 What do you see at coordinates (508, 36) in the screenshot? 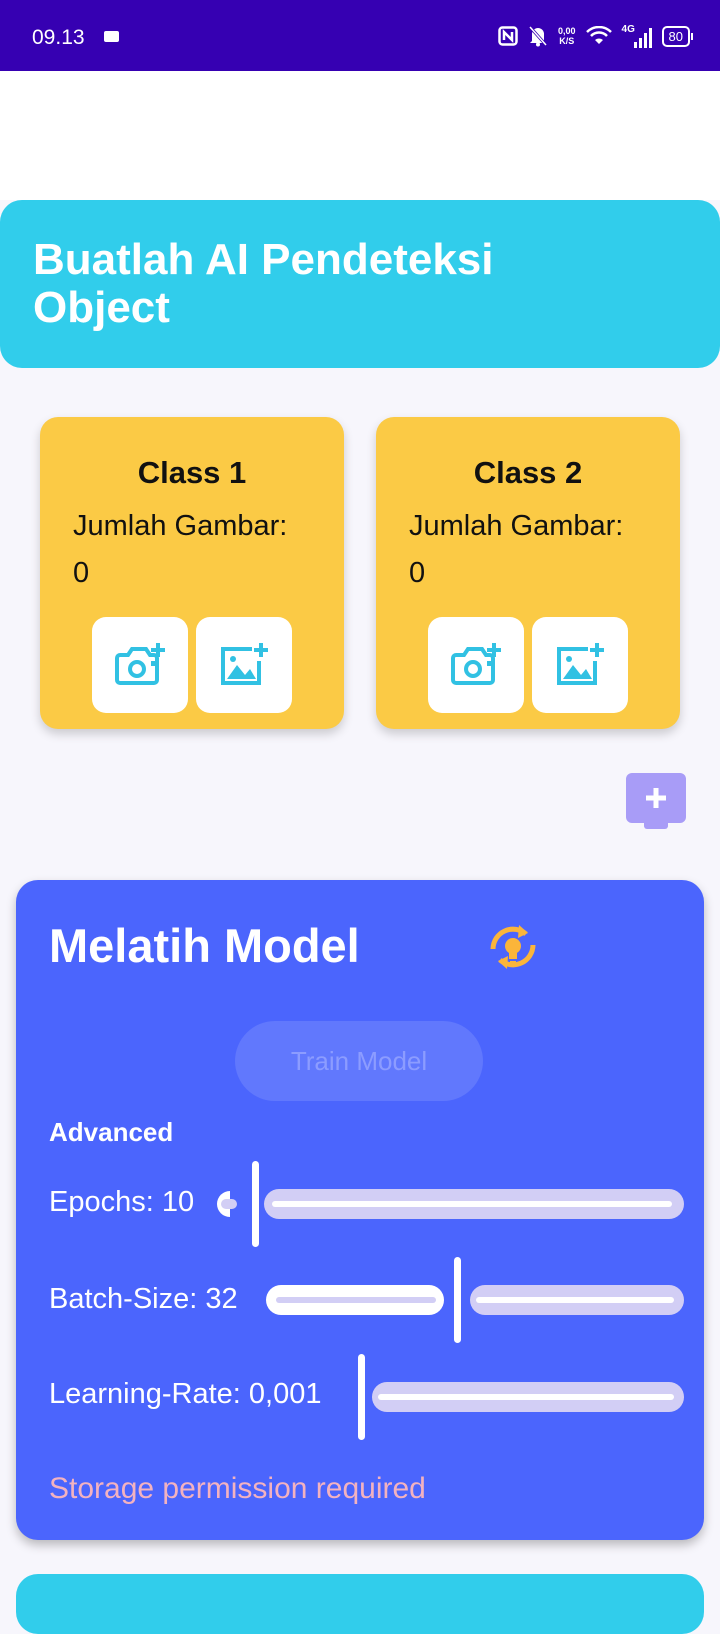
I see `nfc-icon` at bounding box center [508, 36].